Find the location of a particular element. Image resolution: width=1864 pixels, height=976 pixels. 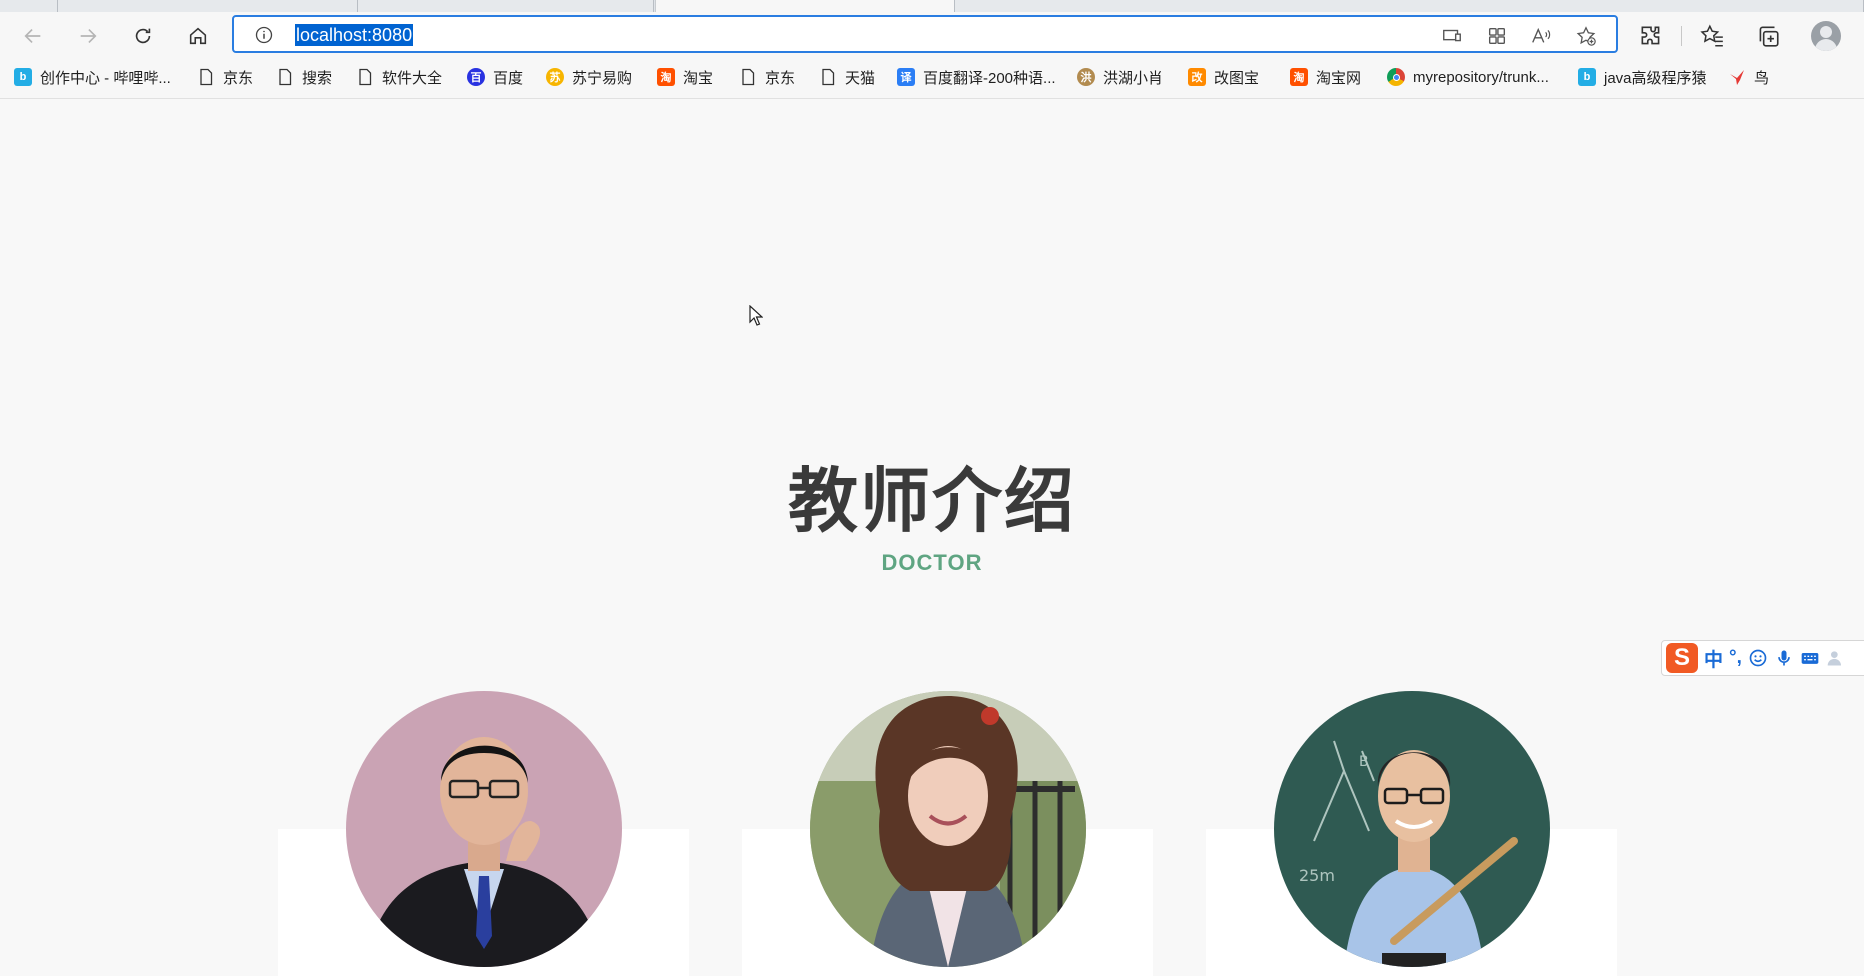

read-aloud-icon is located at coordinates (1541, 36).